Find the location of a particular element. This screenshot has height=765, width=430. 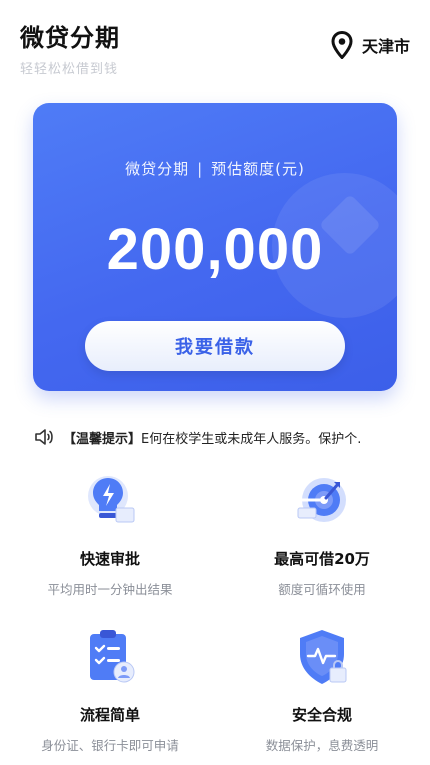

feature-simple-process: 流程简单 身份证、银行卡即可申请 is located at coordinates (110, 690).